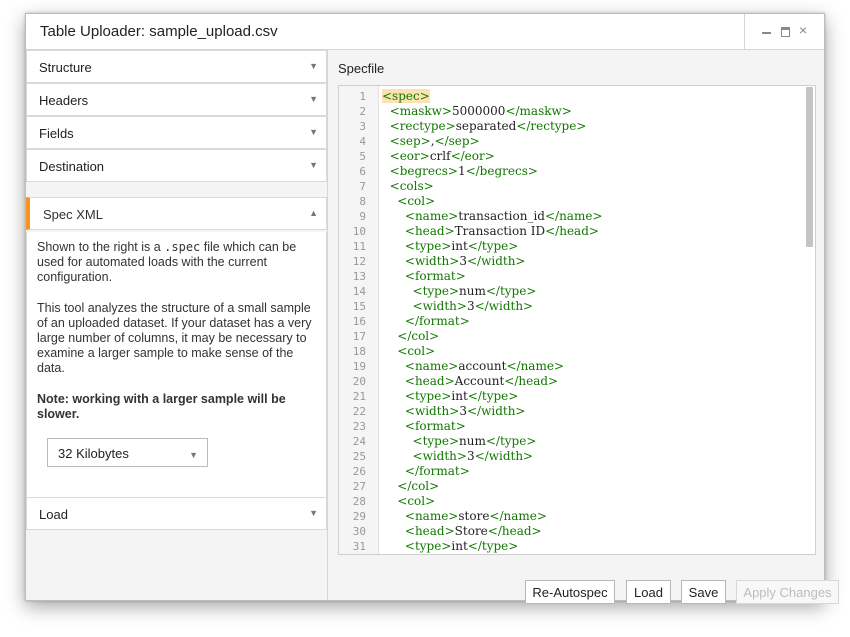  What do you see at coordinates (410, 141) in the screenshot?
I see `xml-tag: <sep>` at bounding box center [410, 141].